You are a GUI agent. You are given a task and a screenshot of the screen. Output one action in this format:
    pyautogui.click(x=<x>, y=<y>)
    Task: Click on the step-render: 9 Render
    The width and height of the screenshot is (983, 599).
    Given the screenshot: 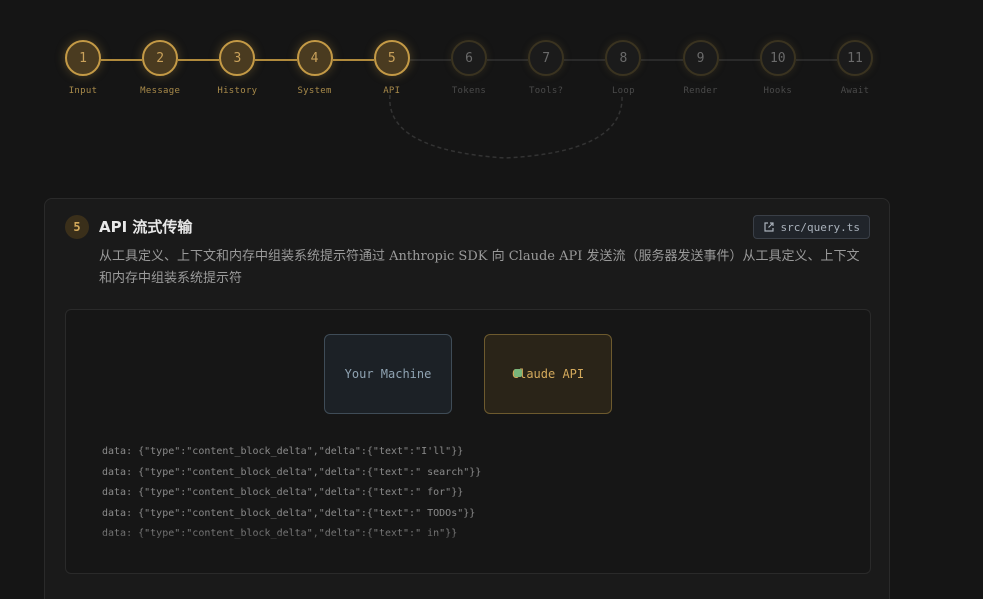 What is the action you would take?
    pyautogui.click(x=701, y=68)
    